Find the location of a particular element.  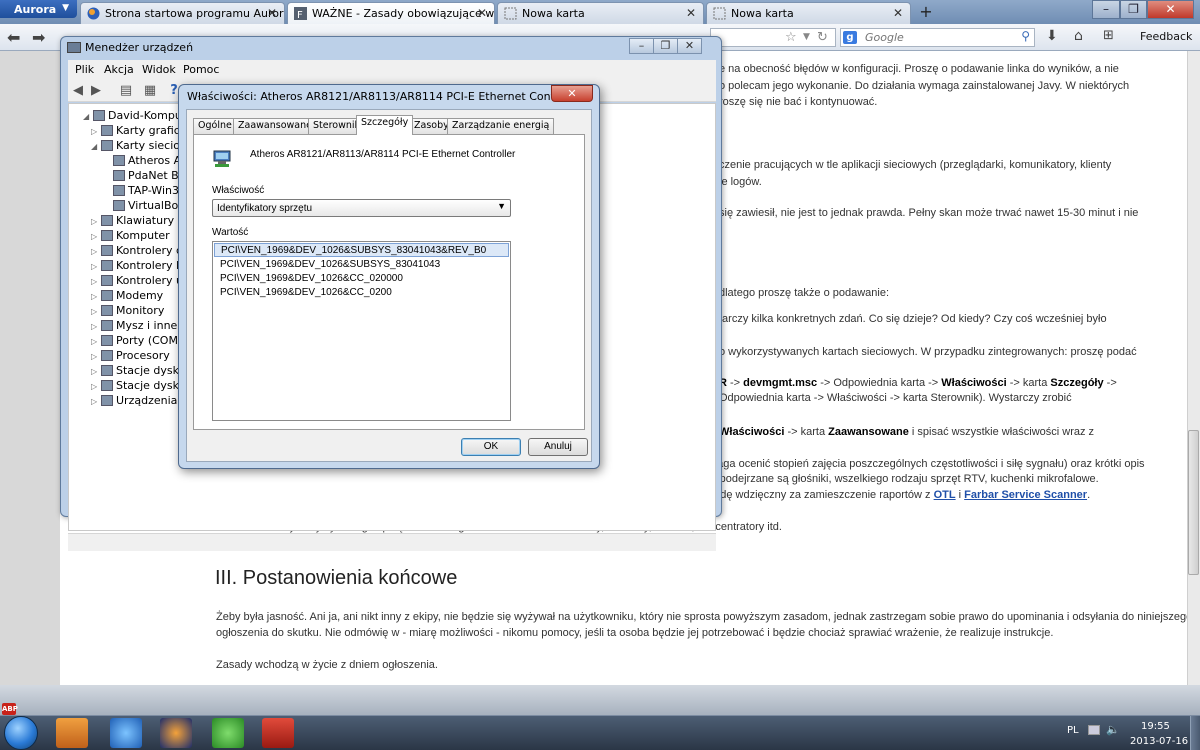

info-app-icon is located at coordinates (228, 733).